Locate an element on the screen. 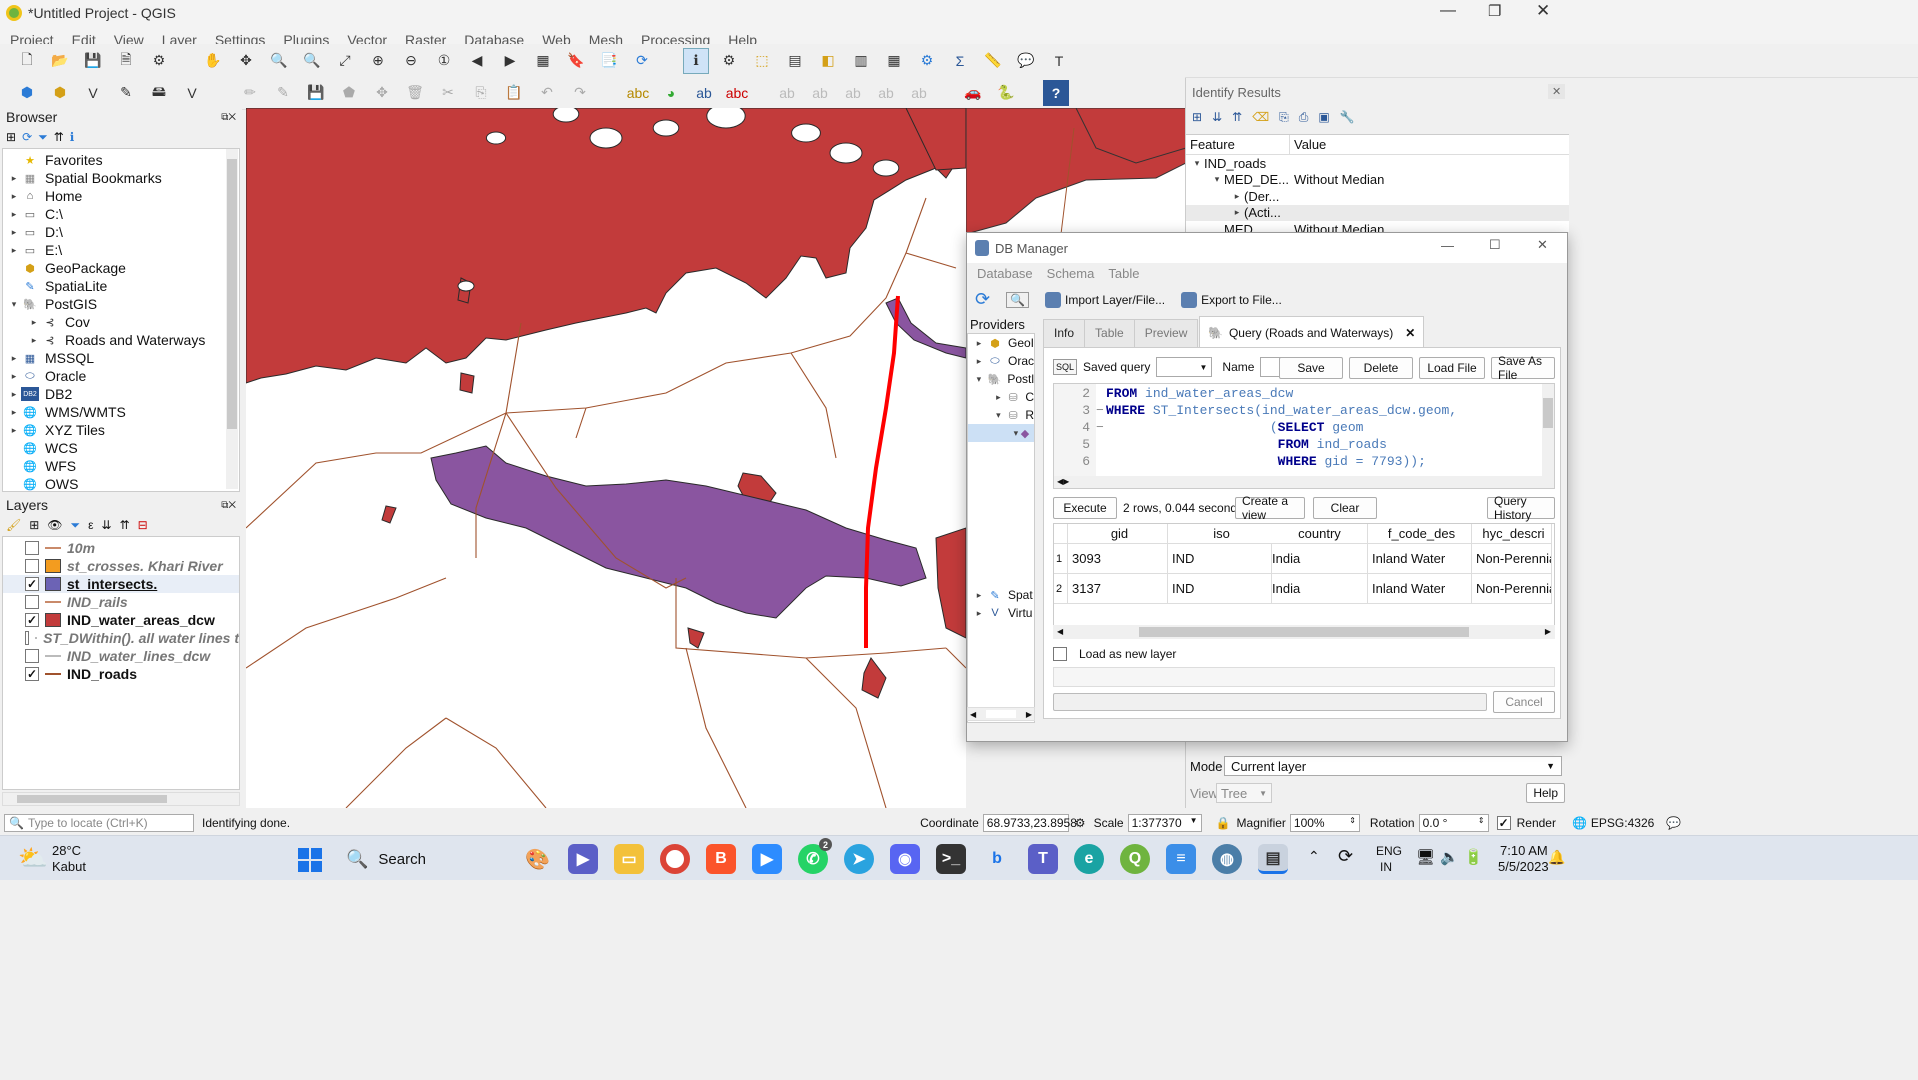 This screenshot has height=1080, width=1918. layer-item: 10m is located at coordinates (121, 548).